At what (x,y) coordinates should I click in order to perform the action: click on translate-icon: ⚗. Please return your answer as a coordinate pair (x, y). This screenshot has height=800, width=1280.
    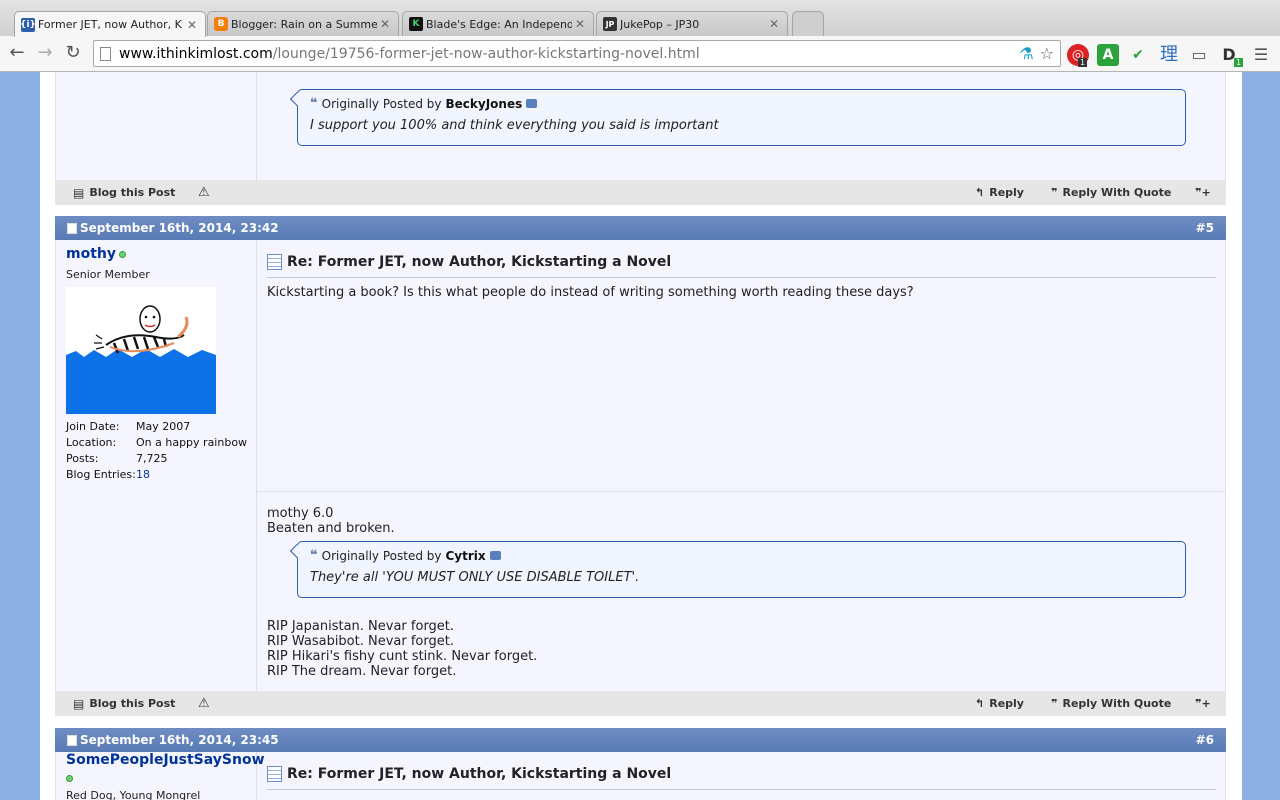
    Looking at the image, I should click on (1026, 53).